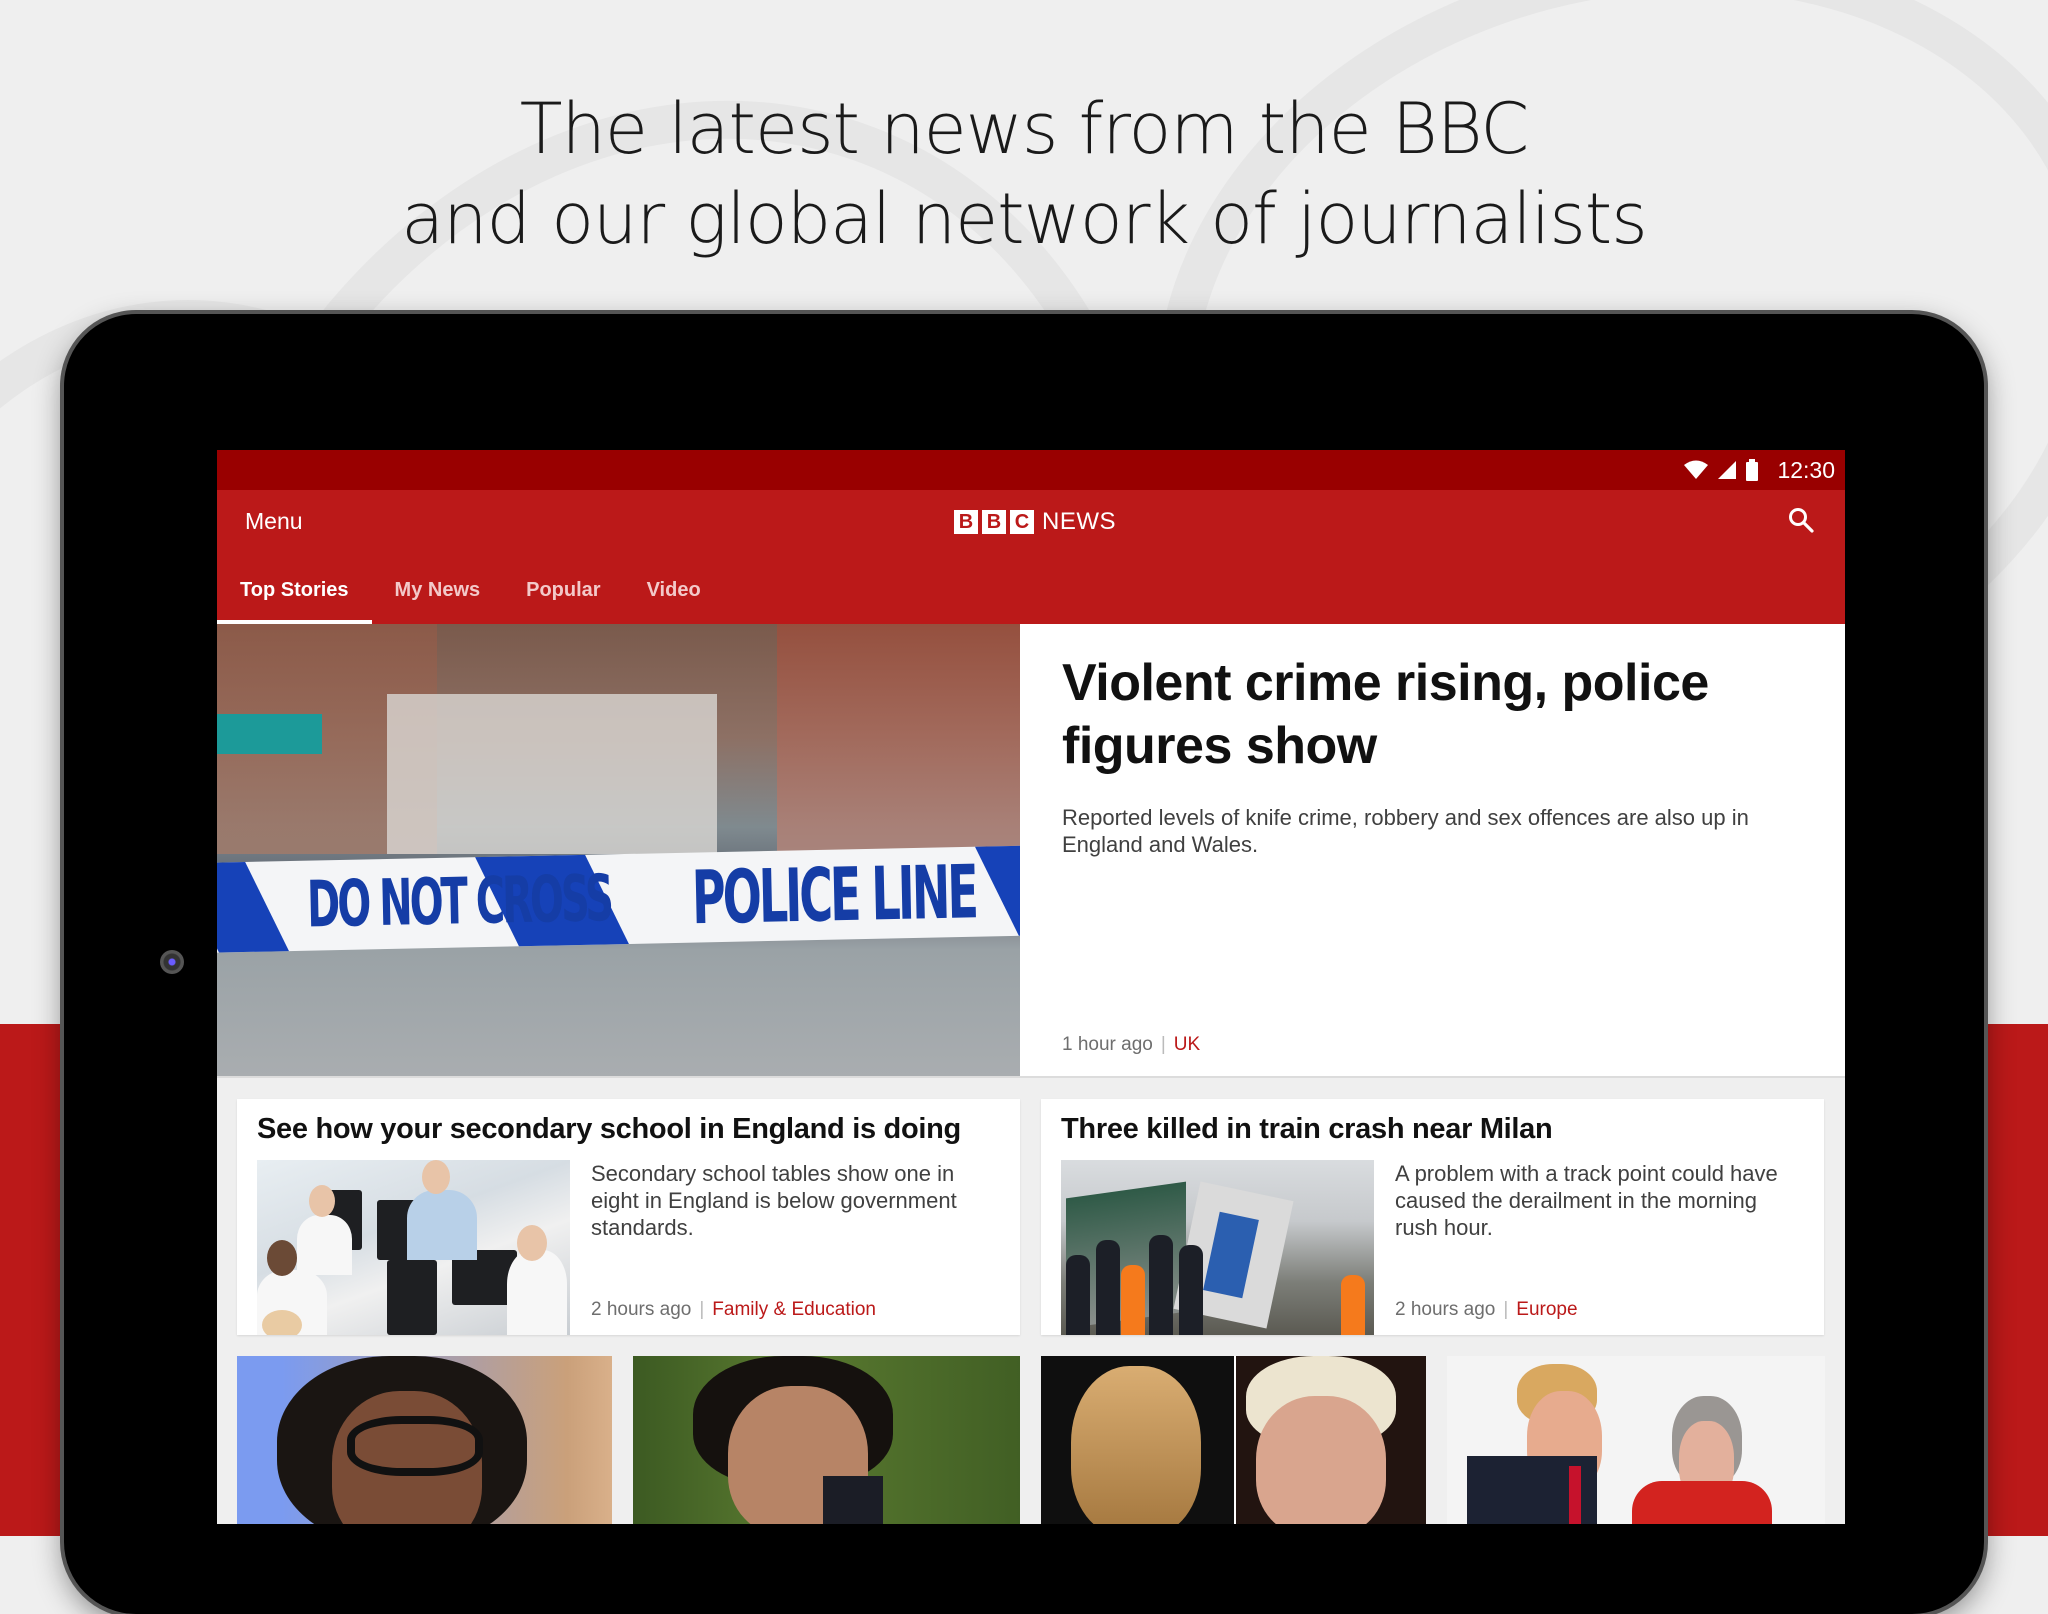  Describe the element at coordinates (1702, 1502) in the screenshot. I see `image-jacket` at that location.